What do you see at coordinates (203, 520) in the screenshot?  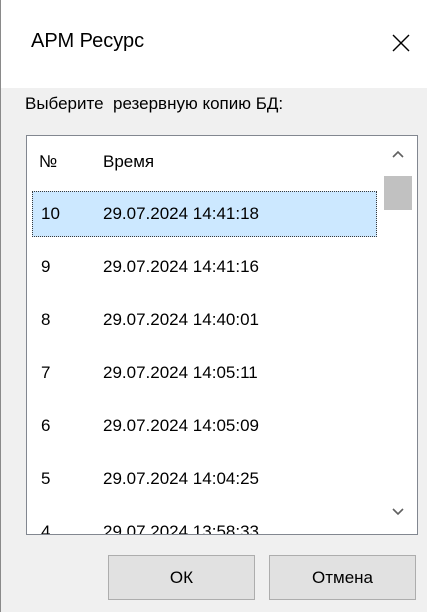 I see `list-row: 4 29.07.2024 13:58:33` at bounding box center [203, 520].